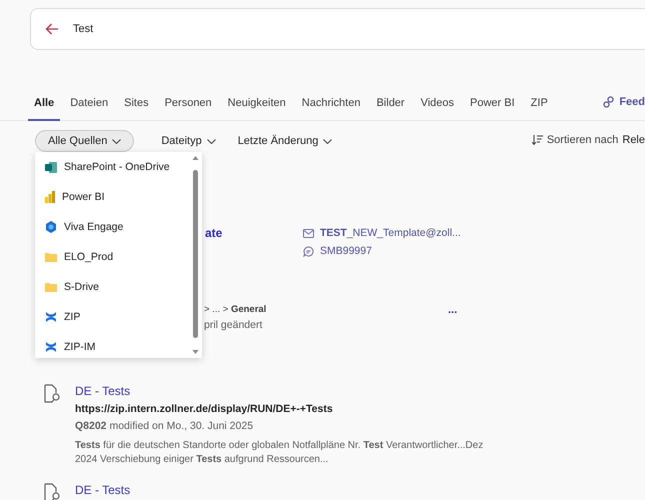 This screenshot has width=645, height=500. What do you see at coordinates (346, 251) in the screenshot?
I see `chat-link: SMB99997` at bounding box center [346, 251].